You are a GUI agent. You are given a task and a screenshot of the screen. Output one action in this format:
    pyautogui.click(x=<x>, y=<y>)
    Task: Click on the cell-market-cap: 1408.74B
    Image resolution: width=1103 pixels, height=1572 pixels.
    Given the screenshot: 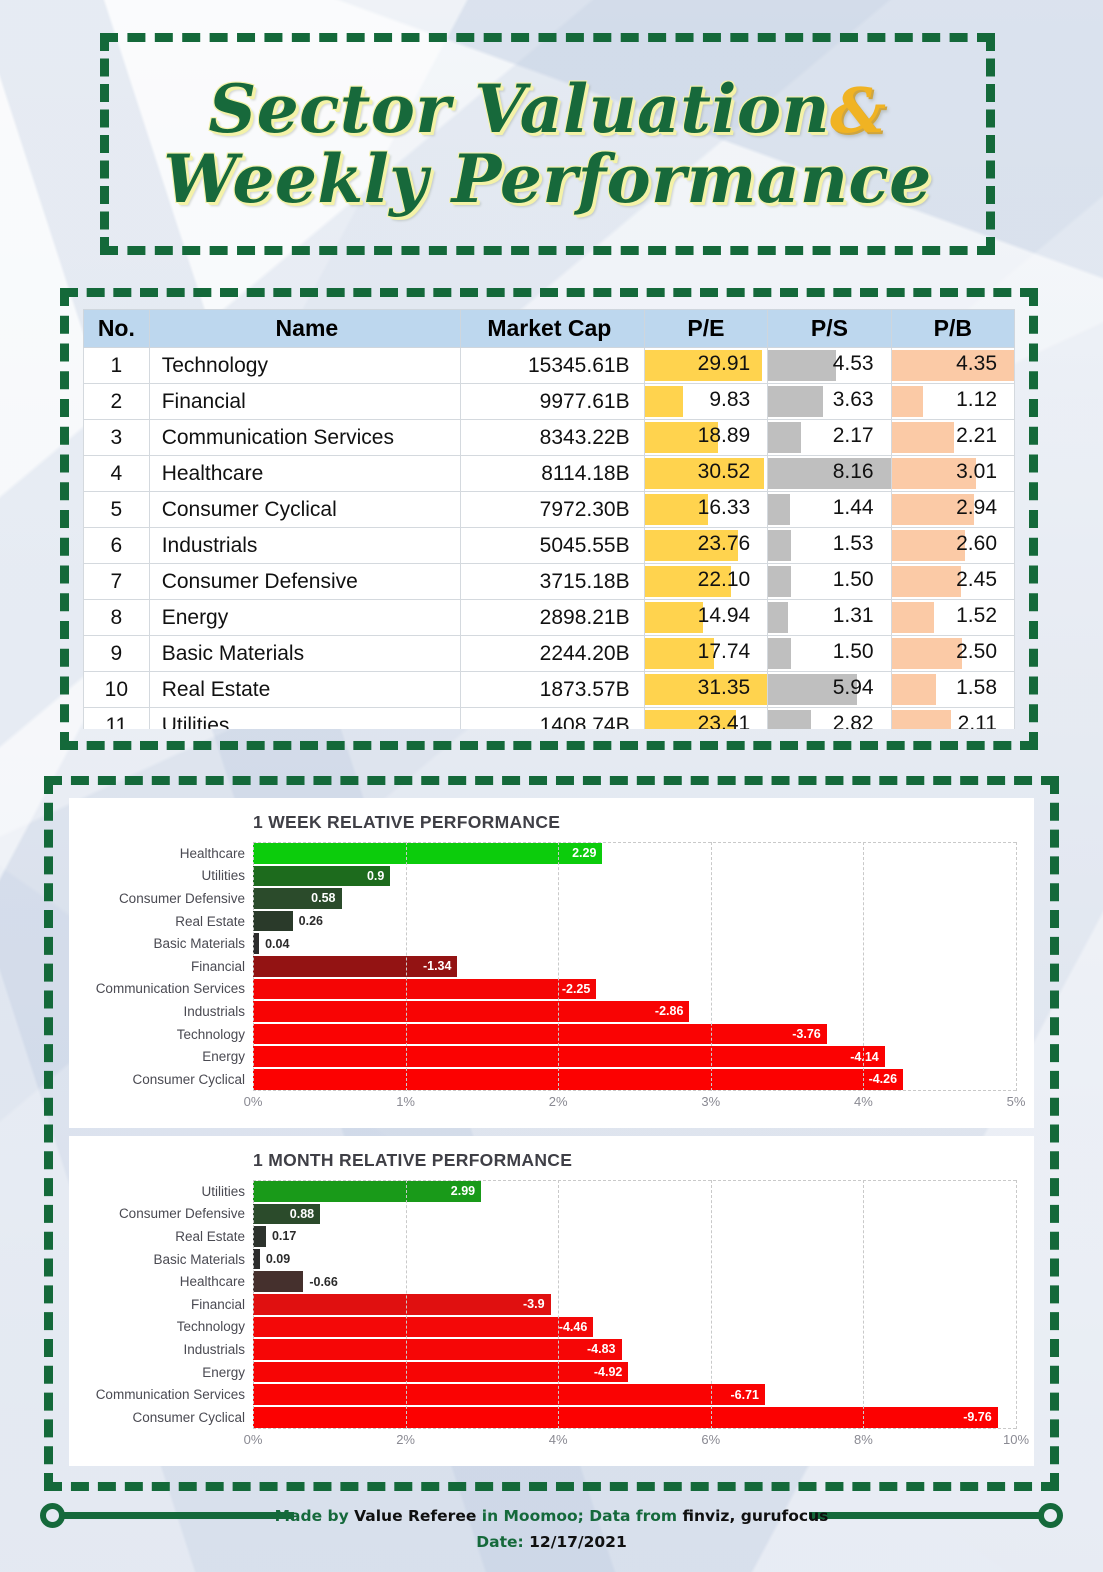 What is the action you would take?
    pyautogui.click(x=552, y=718)
    